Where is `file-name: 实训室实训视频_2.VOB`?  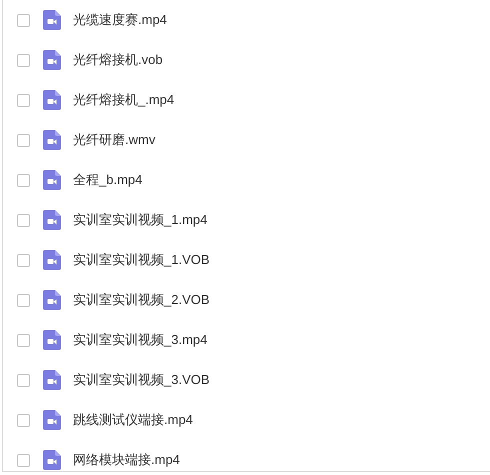
file-name: 实训室实训视频_2.VOB is located at coordinates (141, 300).